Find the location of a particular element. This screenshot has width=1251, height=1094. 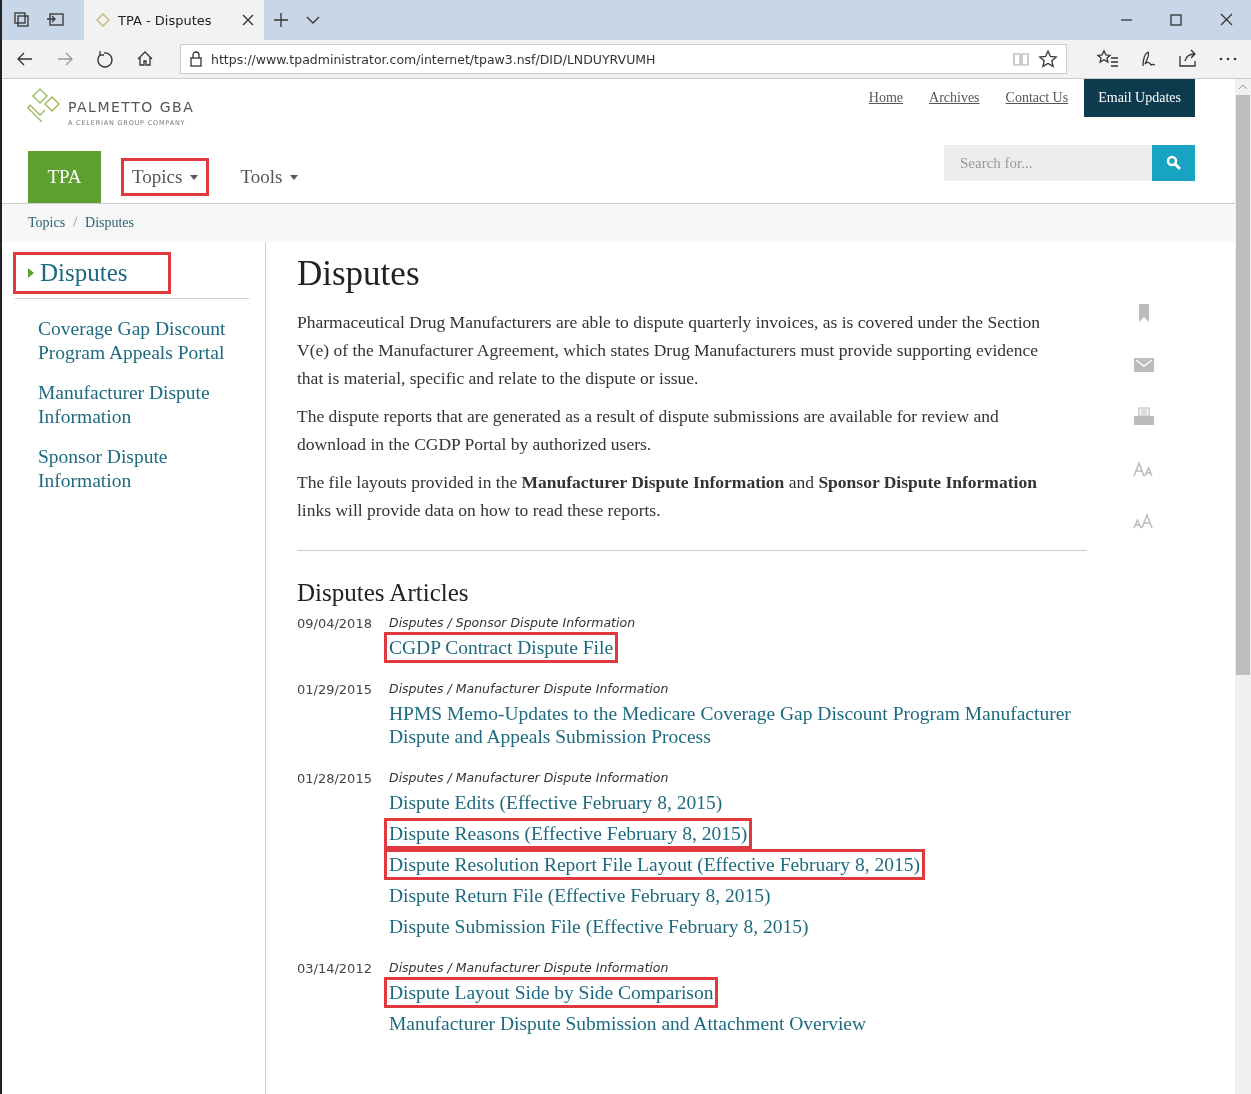

browser-tab: TPA - Disputes is located at coordinates (174, 20).